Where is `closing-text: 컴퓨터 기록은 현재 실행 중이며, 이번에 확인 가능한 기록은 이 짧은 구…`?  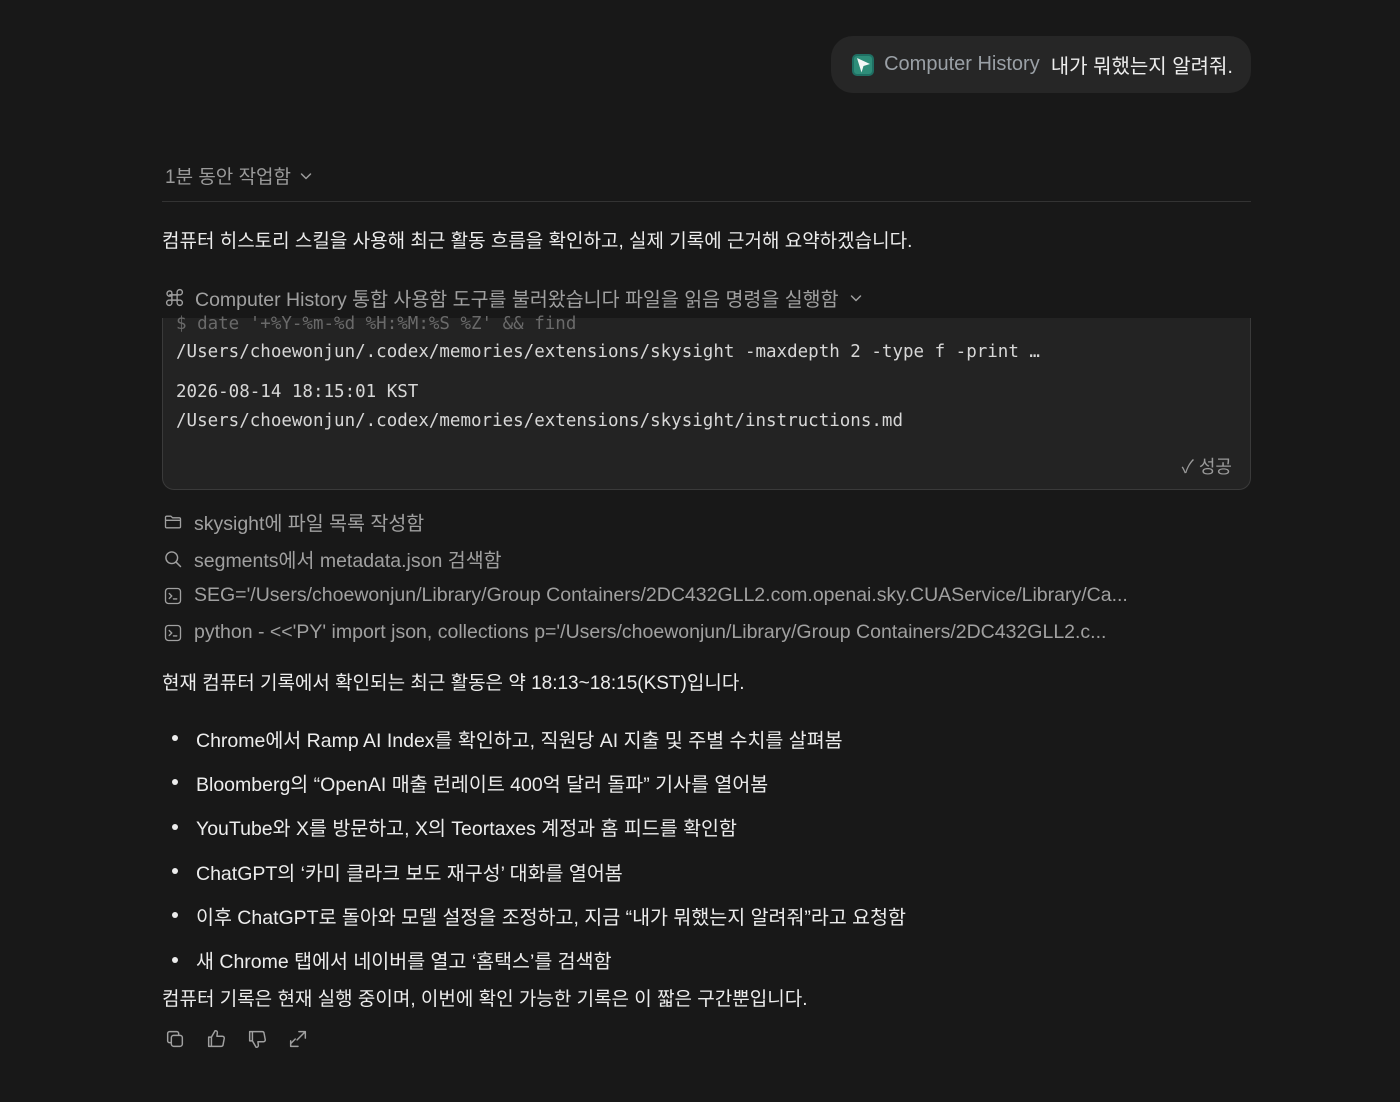
closing-text: 컴퓨터 기록은 현재 실행 중이며, 이번에 확인 가능한 기록은 이 짧은 구… is located at coordinates (485, 999).